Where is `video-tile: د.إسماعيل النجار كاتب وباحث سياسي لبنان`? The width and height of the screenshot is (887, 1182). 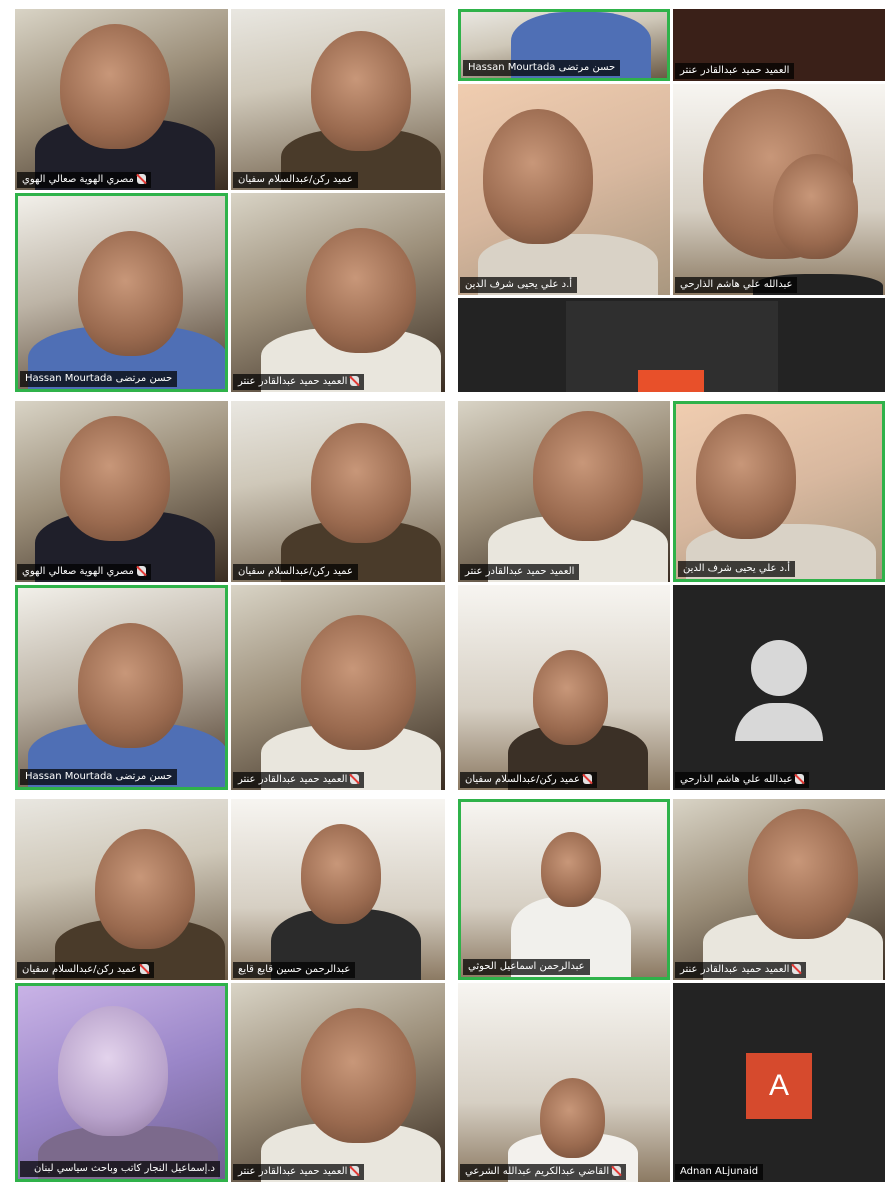 video-tile: د.إسماعيل النجار كاتب وباحث سياسي لبنان is located at coordinates (121, 1082).